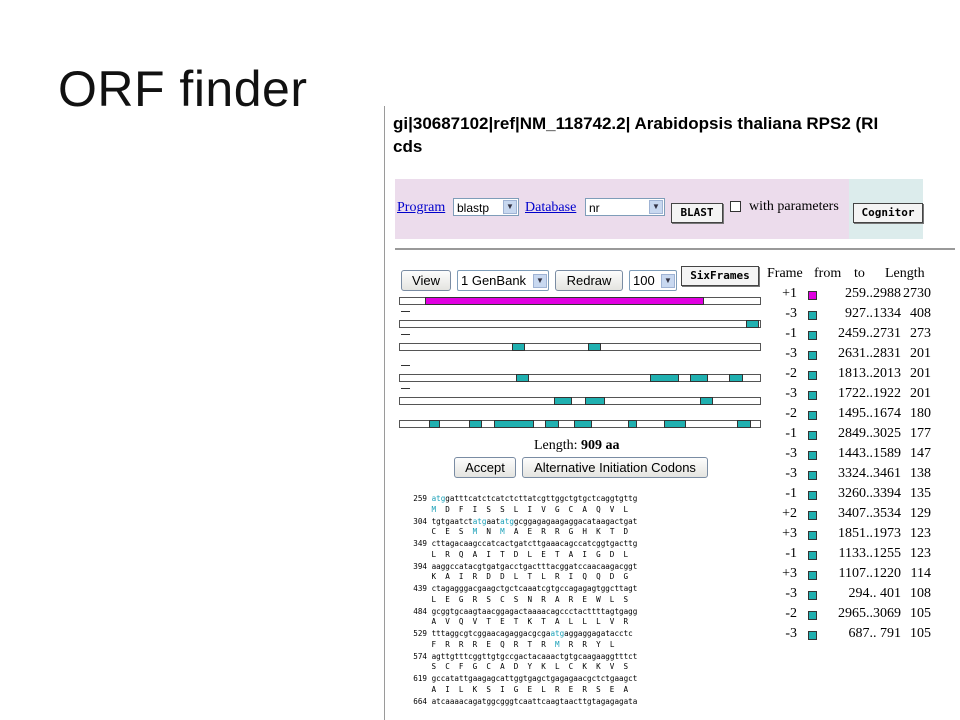  Describe the element at coordinates (869, 533) in the screenshot. I see `orf-range: 1851..1973` at that location.